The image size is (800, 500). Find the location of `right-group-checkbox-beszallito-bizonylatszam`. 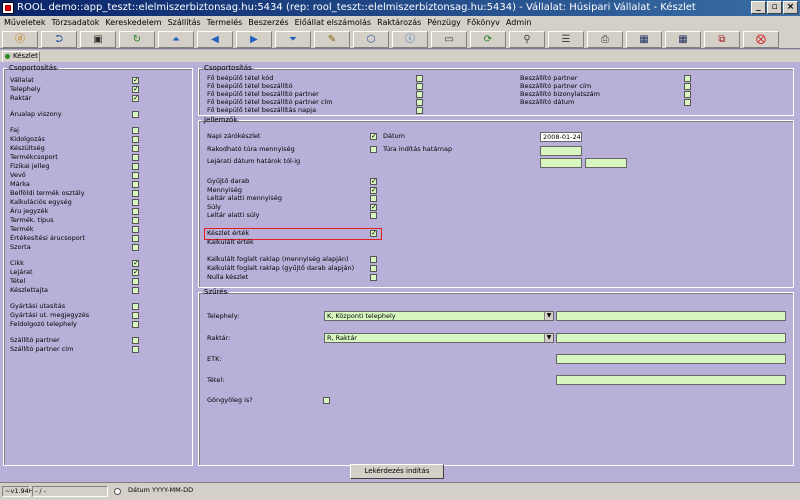

right-group-checkbox-beszallito-bizonylatszam is located at coordinates (687, 94).